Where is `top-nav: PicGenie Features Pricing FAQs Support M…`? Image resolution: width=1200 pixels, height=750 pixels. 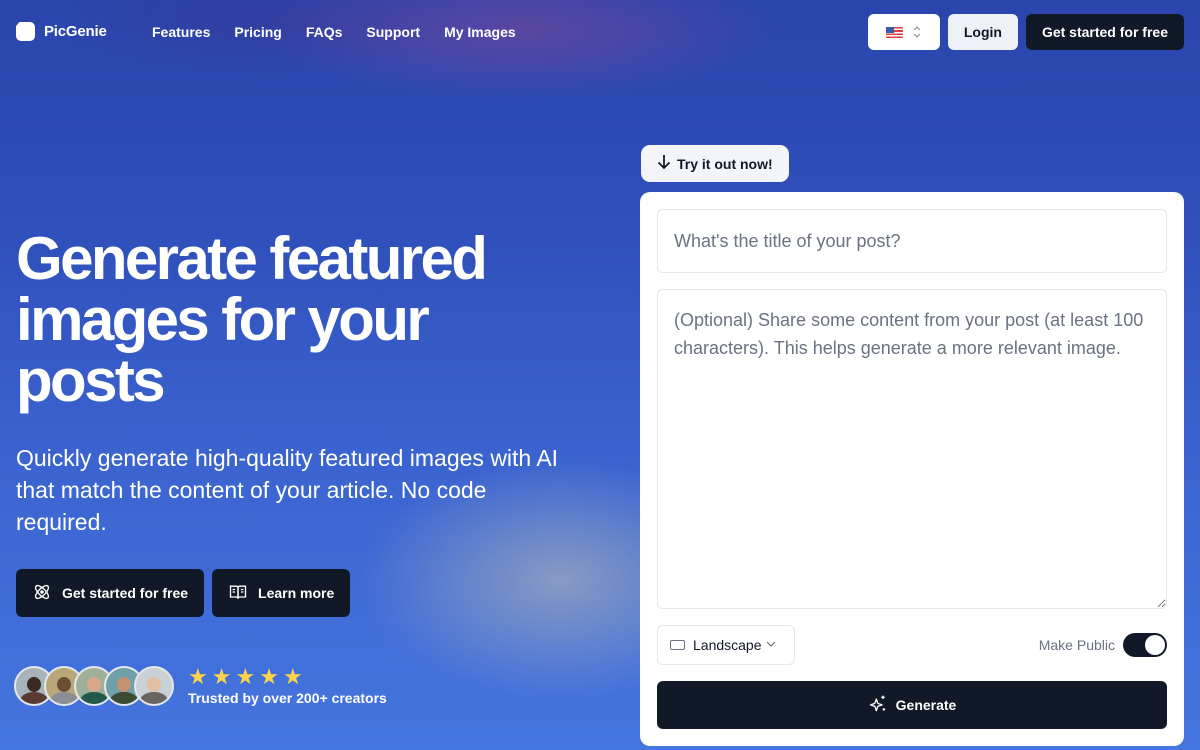 top-nav: PicGenie Features Pricing FAQs Support M… is located at coordinates (600, 32).